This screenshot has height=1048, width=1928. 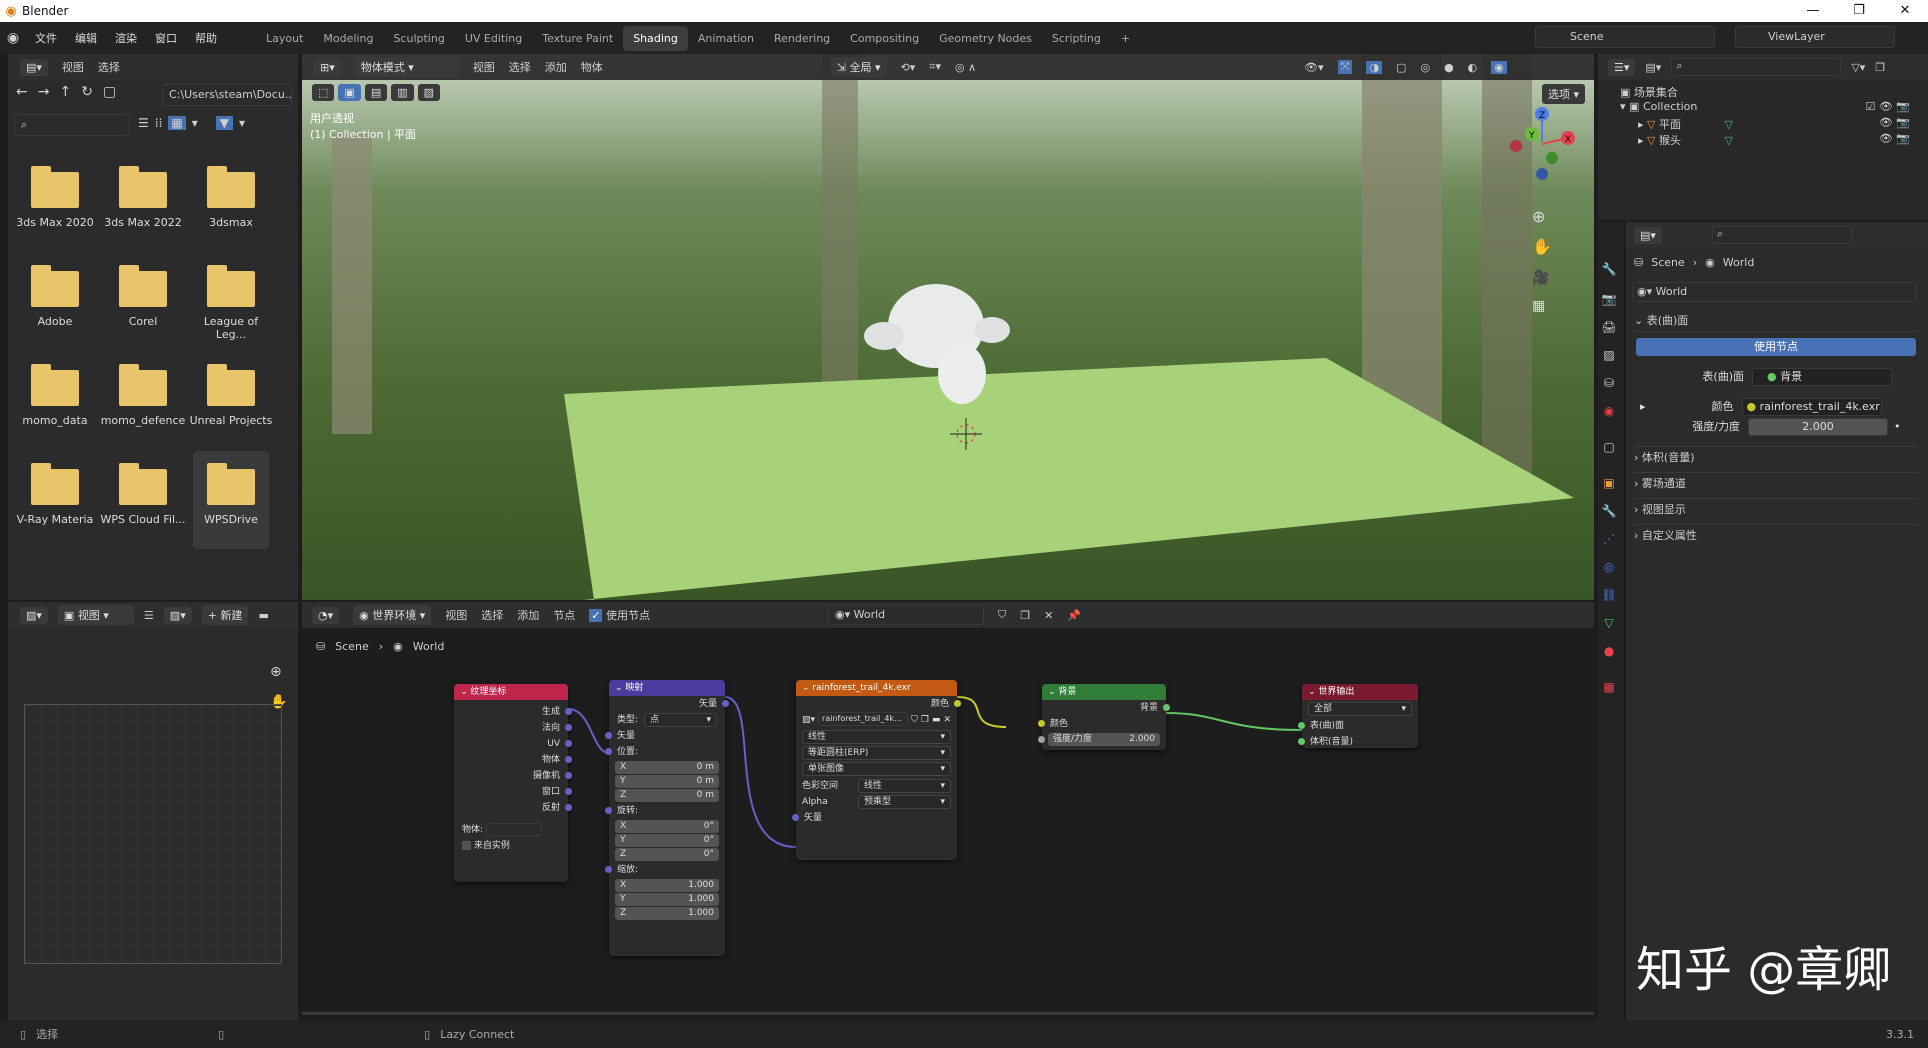 What do you see at coordinates (1425, 67) in the screenshot?
I see `shading-wire-icon: ◎` at bounding box center [1425, 67].